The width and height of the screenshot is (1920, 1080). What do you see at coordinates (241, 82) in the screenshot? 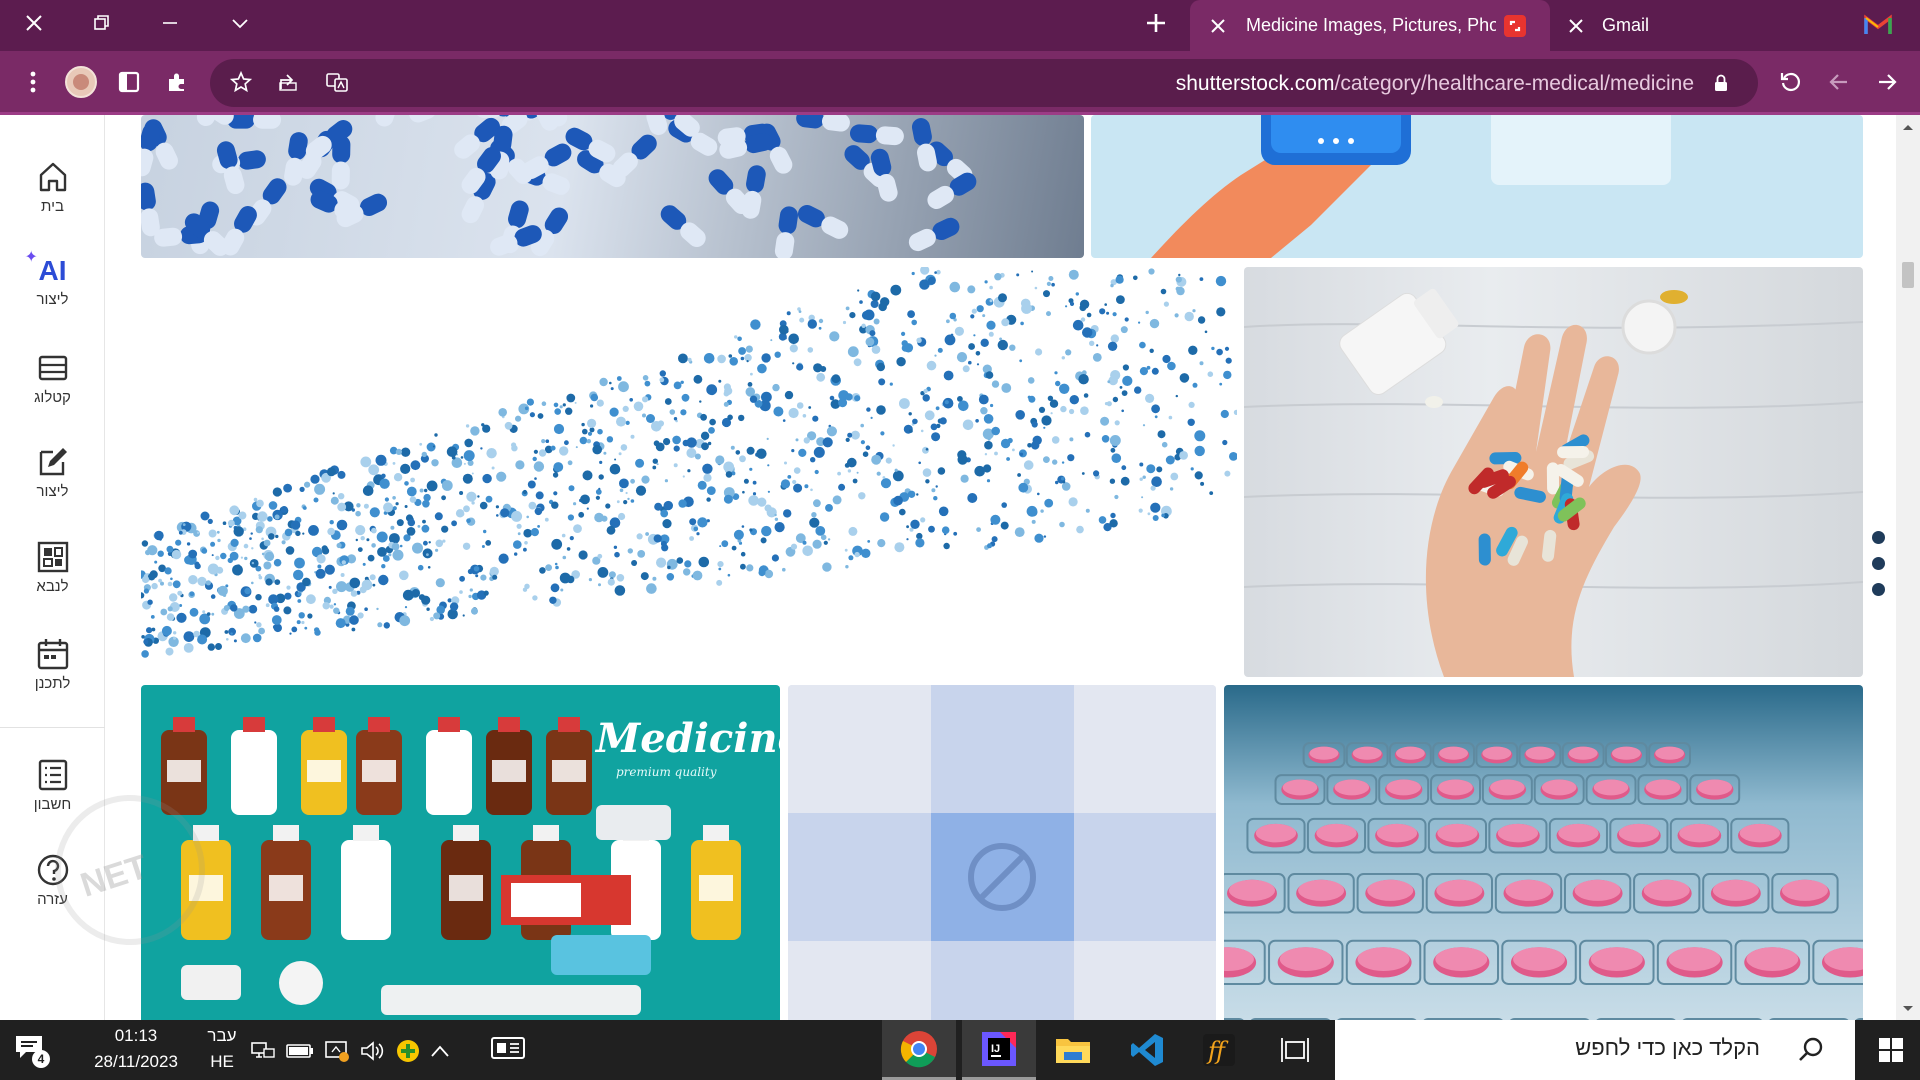
I see `bookmark-star-icon` at bounding box center [241, 82].